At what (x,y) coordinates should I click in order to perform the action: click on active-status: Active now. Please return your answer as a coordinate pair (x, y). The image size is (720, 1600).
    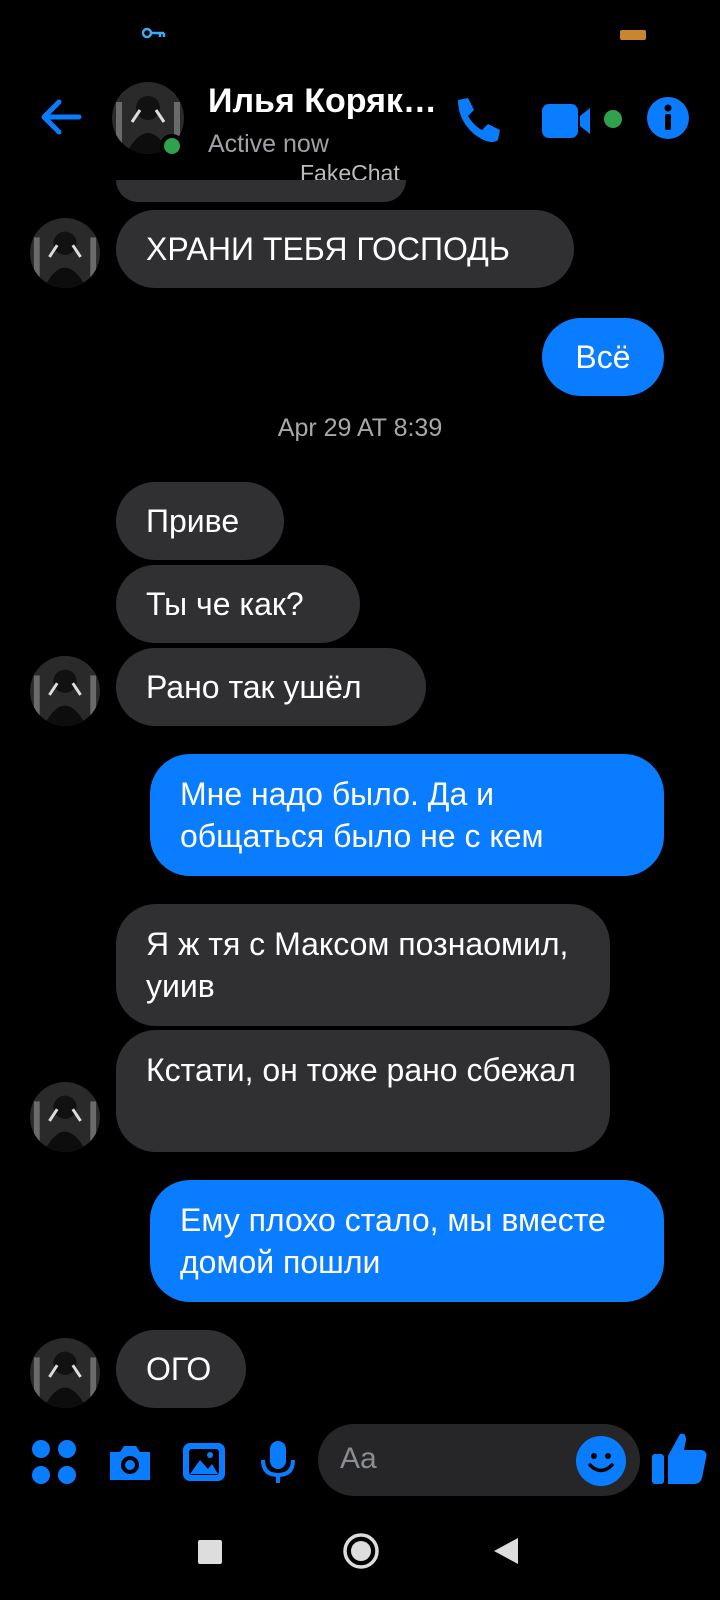
    Looking at the image, I should click on (268, 144).